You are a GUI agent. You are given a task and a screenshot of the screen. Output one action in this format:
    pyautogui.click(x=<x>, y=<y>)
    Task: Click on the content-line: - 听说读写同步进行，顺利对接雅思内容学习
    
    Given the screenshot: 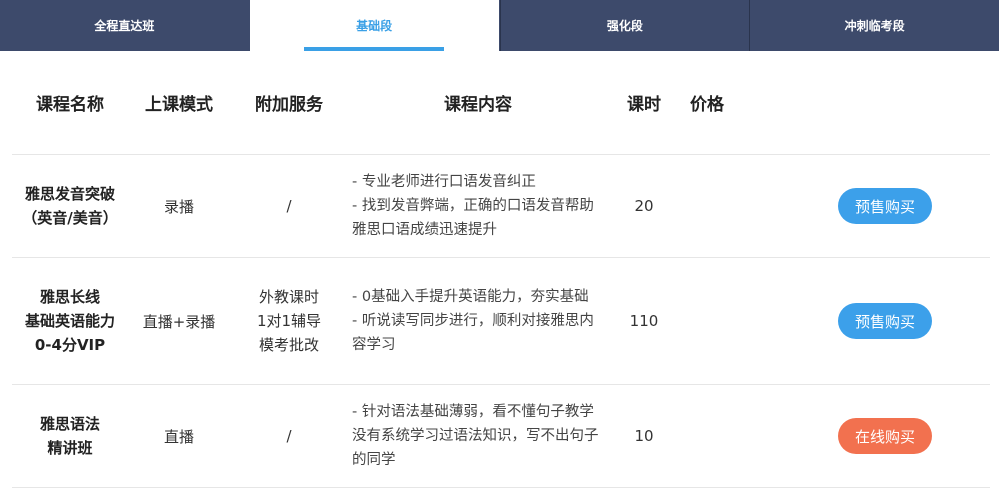 What is the action you would take?
    pyautogui.click(x=473, y=333)
    